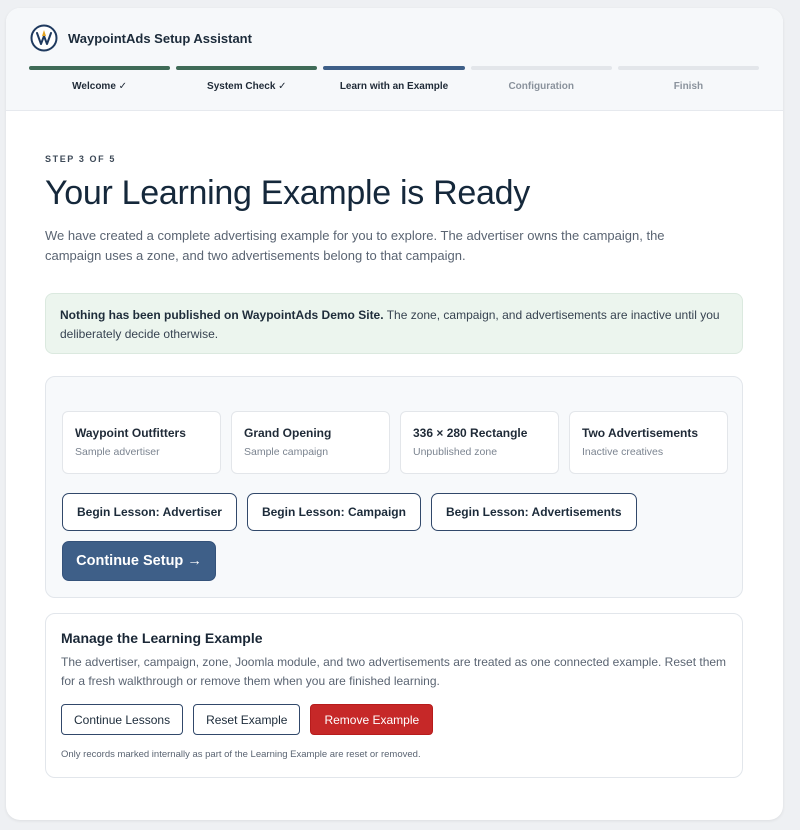  What do you see at coordinates (533, 512) in the screenshot?
I see `begin-lesson-advertisements-button: Begin Lesson: Advertisements` at bounding box center [533, 512].